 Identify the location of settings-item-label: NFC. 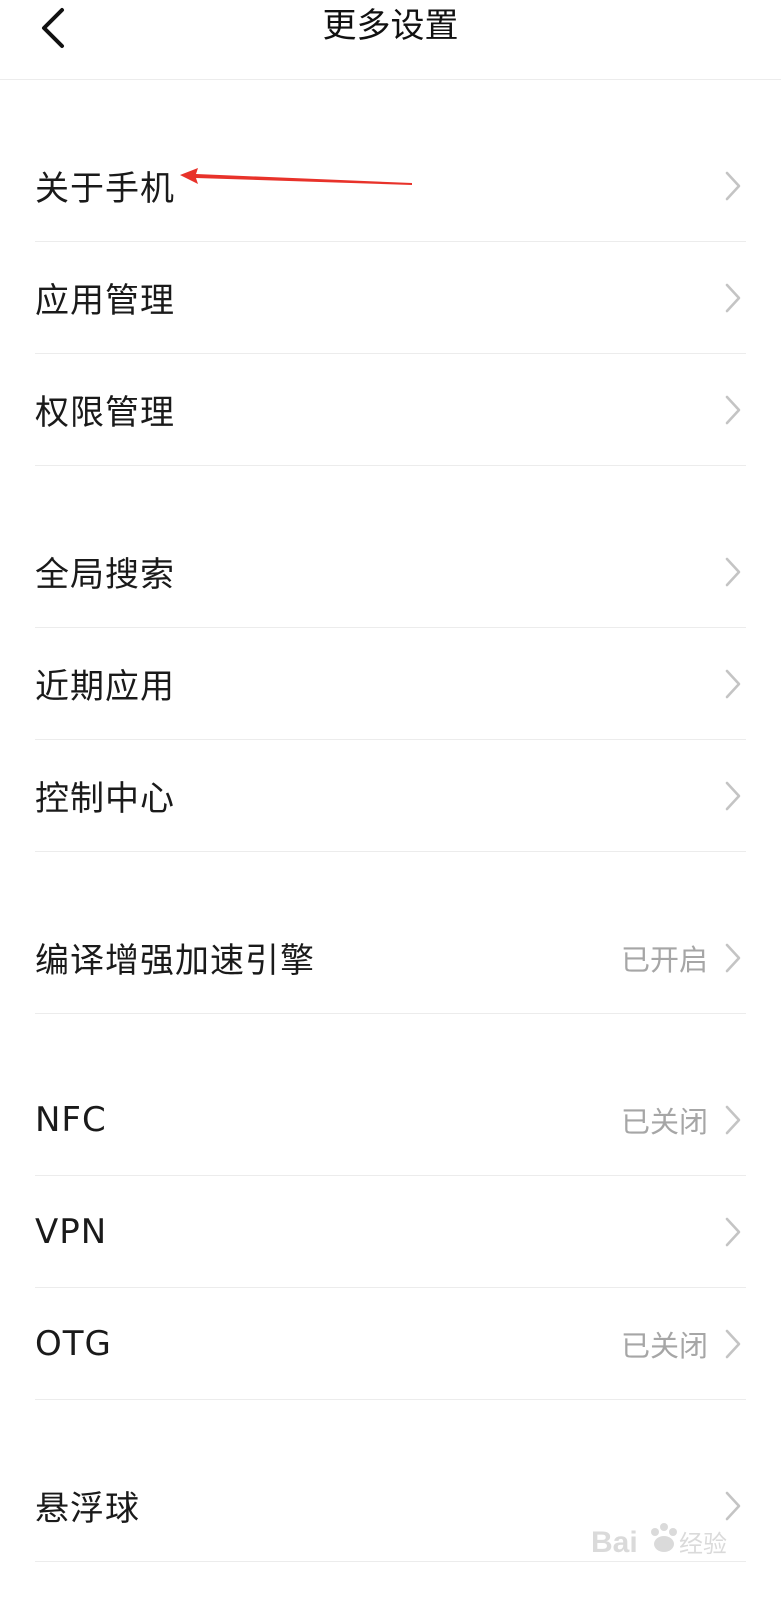
(71, 1119).